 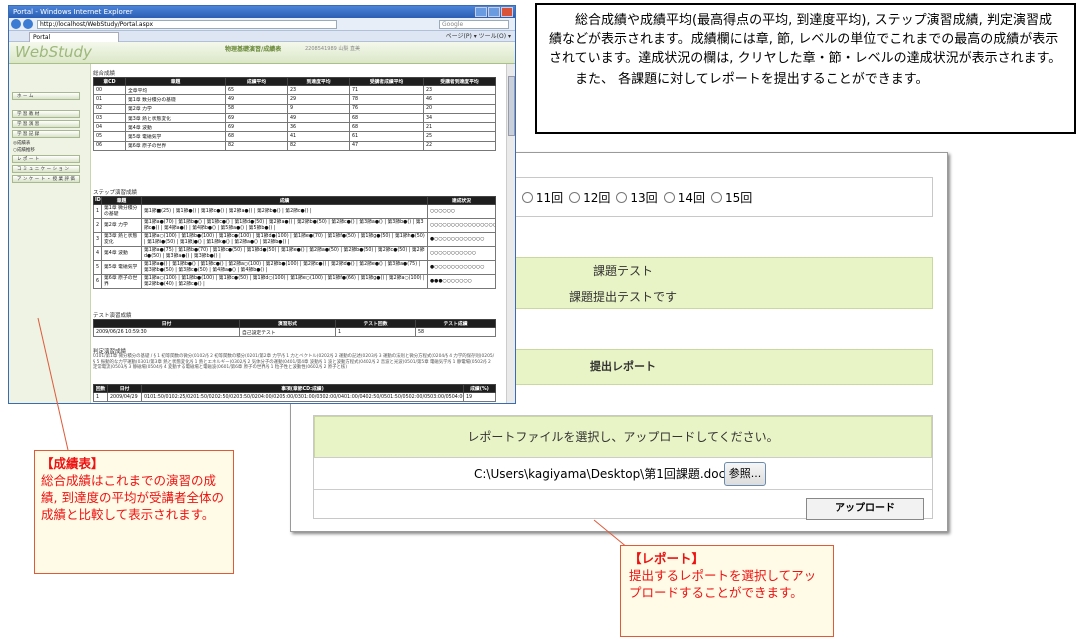 What do you see at coordinates (287, 323) in the screenshot?
I see `table-header-cell: 演習形式` at bounding box center [287, 323].